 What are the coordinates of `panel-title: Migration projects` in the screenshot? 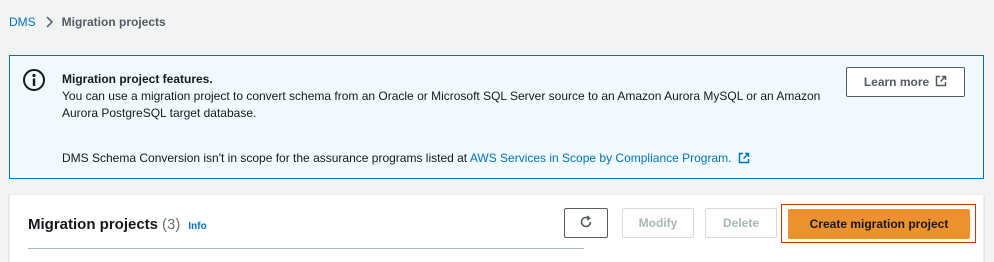 It's located at (93, 224).